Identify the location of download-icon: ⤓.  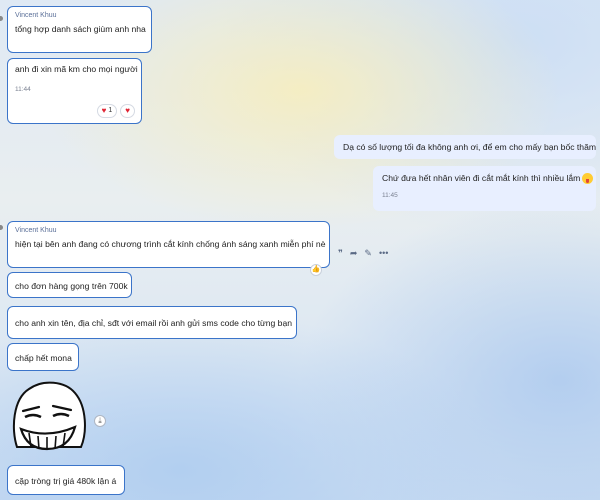
(100, 421).